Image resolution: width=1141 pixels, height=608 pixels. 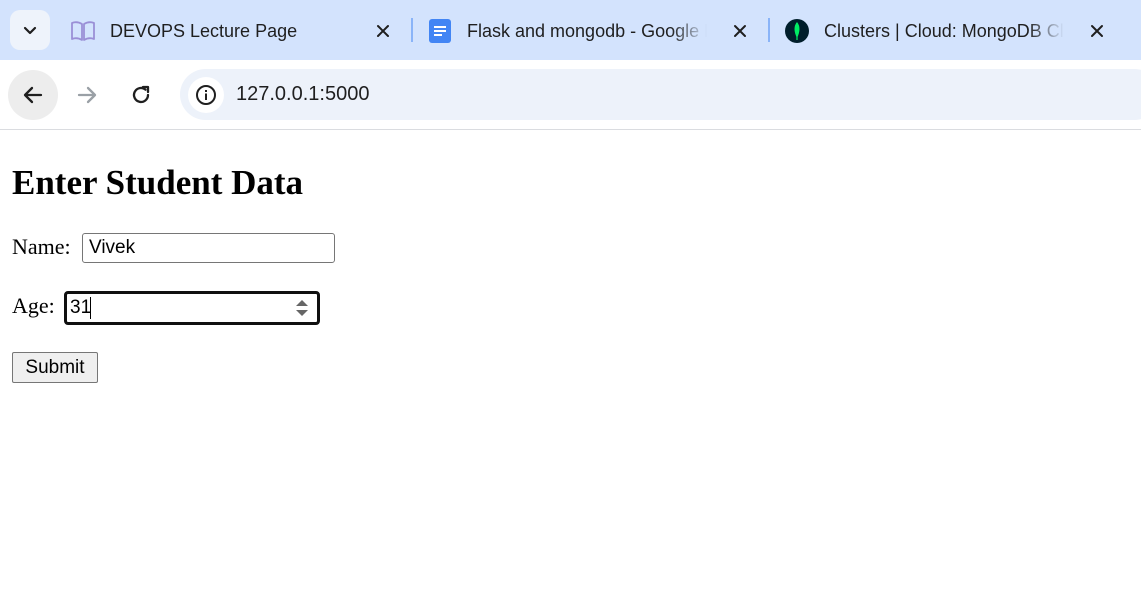 What do you see at coordinates (83, 31) in the screenshot?
I see `book-icon` at bounding box center [83, 31].